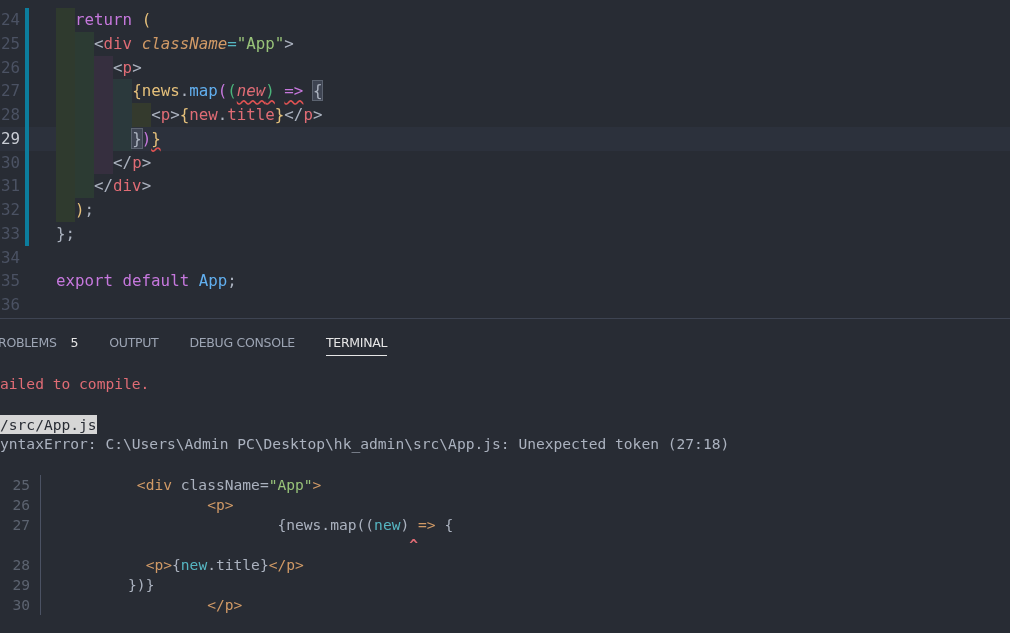 This screenshot has height=633, width=1010. Describe the element at coordinates (134, 341) in the screenshot. I see `panel-tab: OUTPUT` at that location.